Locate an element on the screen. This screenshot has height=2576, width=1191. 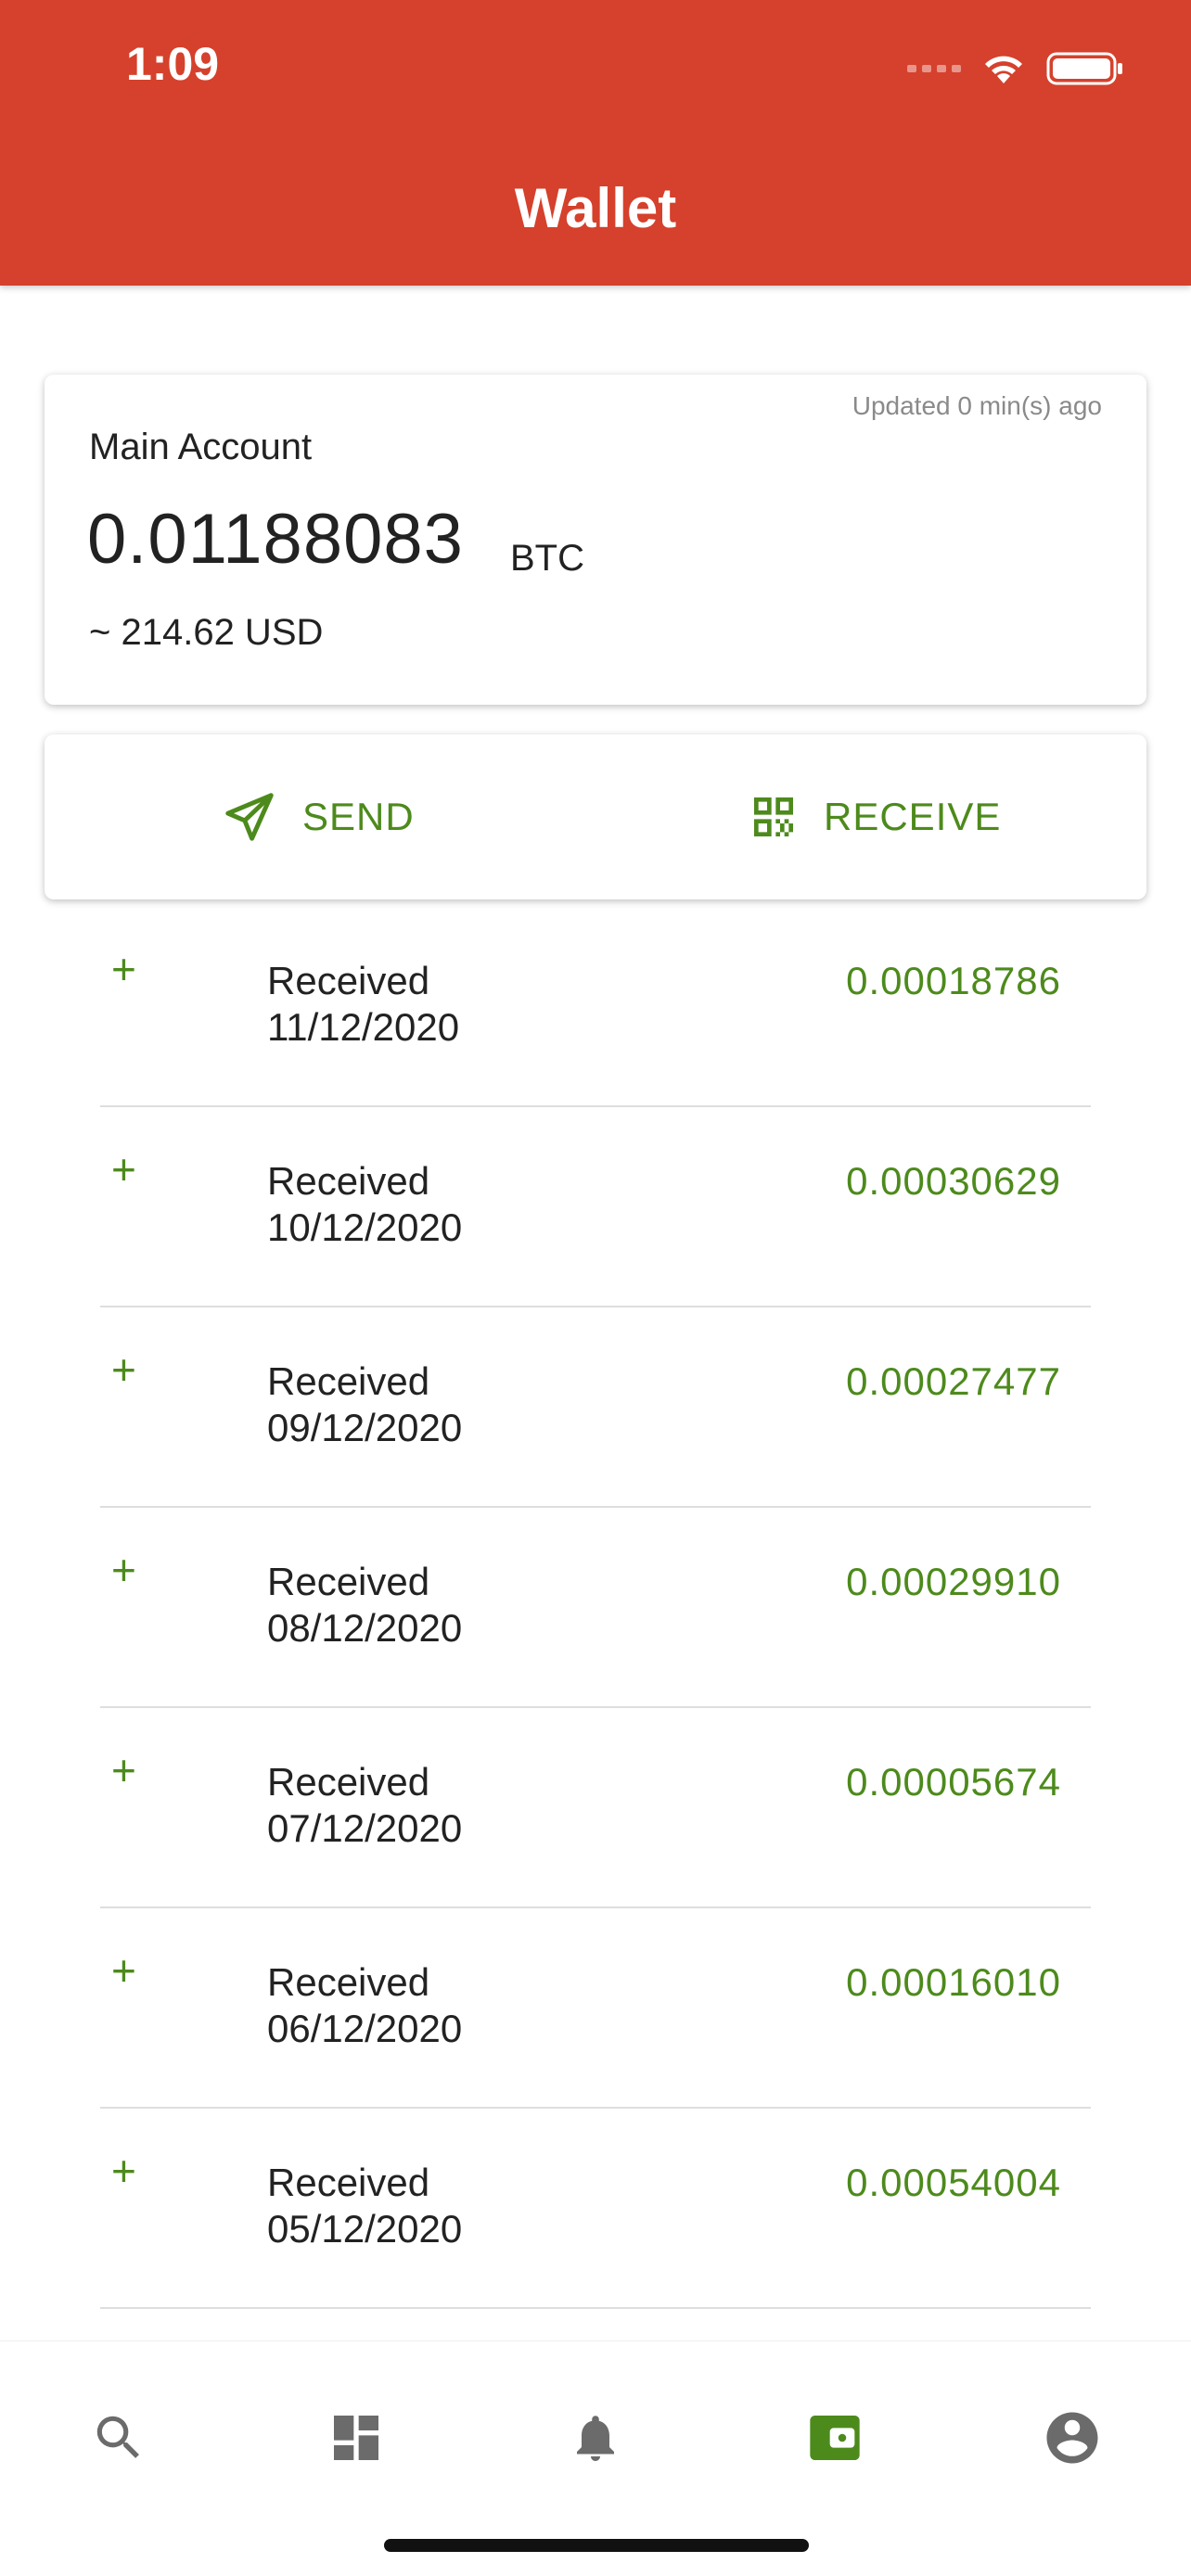
nav-notifications is located at coordinates (595, 2437).